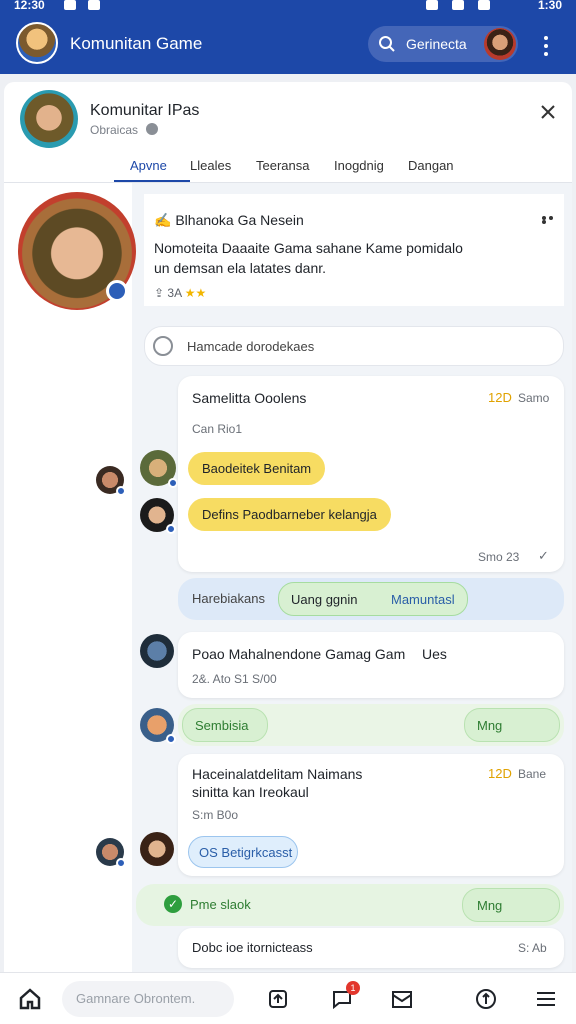 The image size is (576, 1024). What do you see at coordinates (136, 998) in the screenshot?
I see `compose-placeholder: Gamnare Obrontem.` at bounding box center [136, 998].